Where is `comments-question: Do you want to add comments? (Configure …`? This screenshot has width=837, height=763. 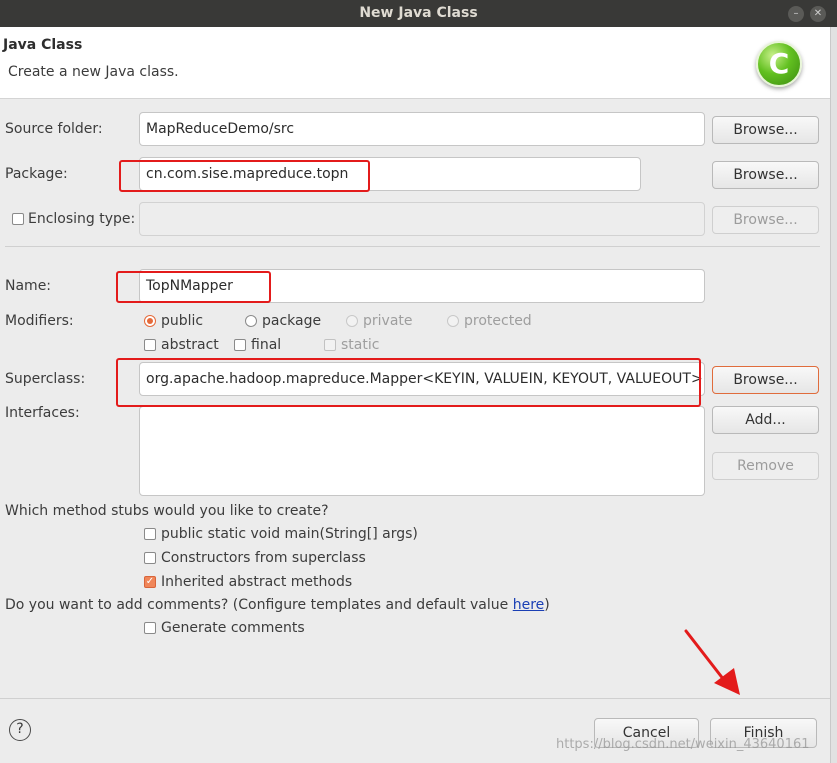 comments-question: Do you want to add comments? (Configure … is located at coordinates (277, 605).